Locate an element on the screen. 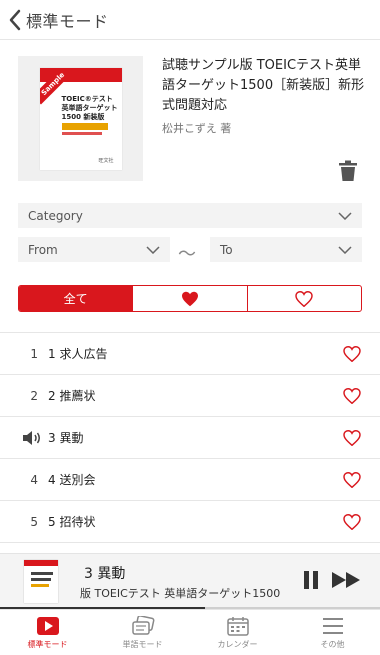  from-select: From is located at coordinates (94, 249).